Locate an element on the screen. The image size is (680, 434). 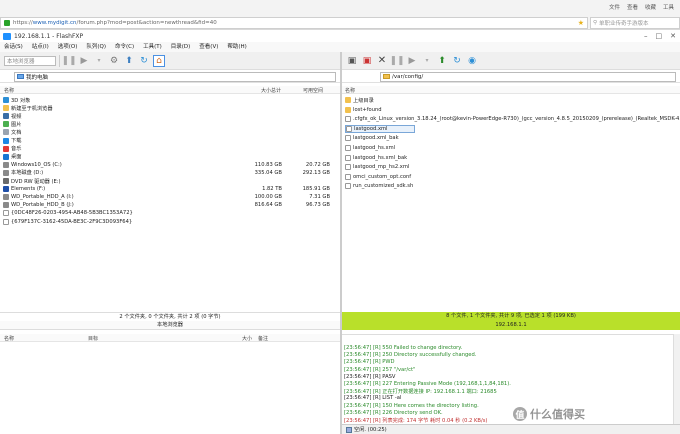
remote-file-row: lastgood.xml is located at coordinates (380, 128).